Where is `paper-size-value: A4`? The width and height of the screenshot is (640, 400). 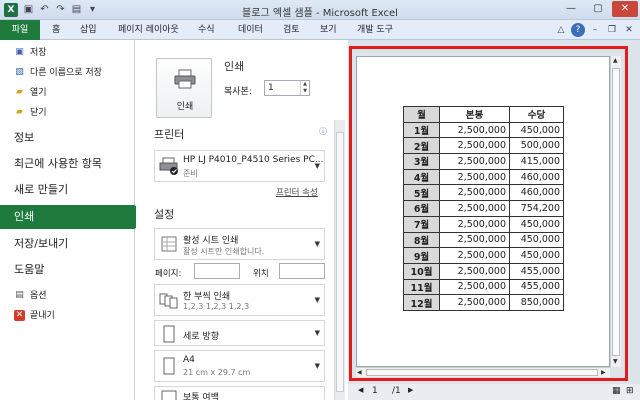 paper-size-value: A4 is located at coordinates (189, 360).